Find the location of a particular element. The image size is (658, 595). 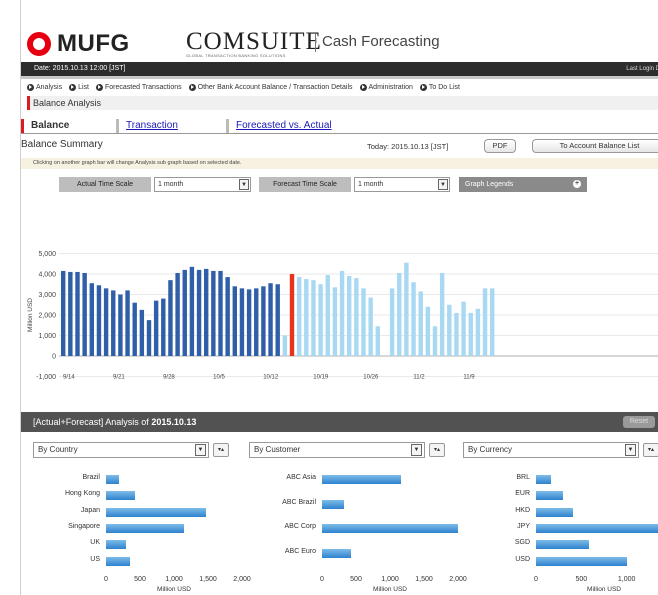

nav-item-forecasted-transactions: Forecasted Transactions is located at coordinates (138, 87).